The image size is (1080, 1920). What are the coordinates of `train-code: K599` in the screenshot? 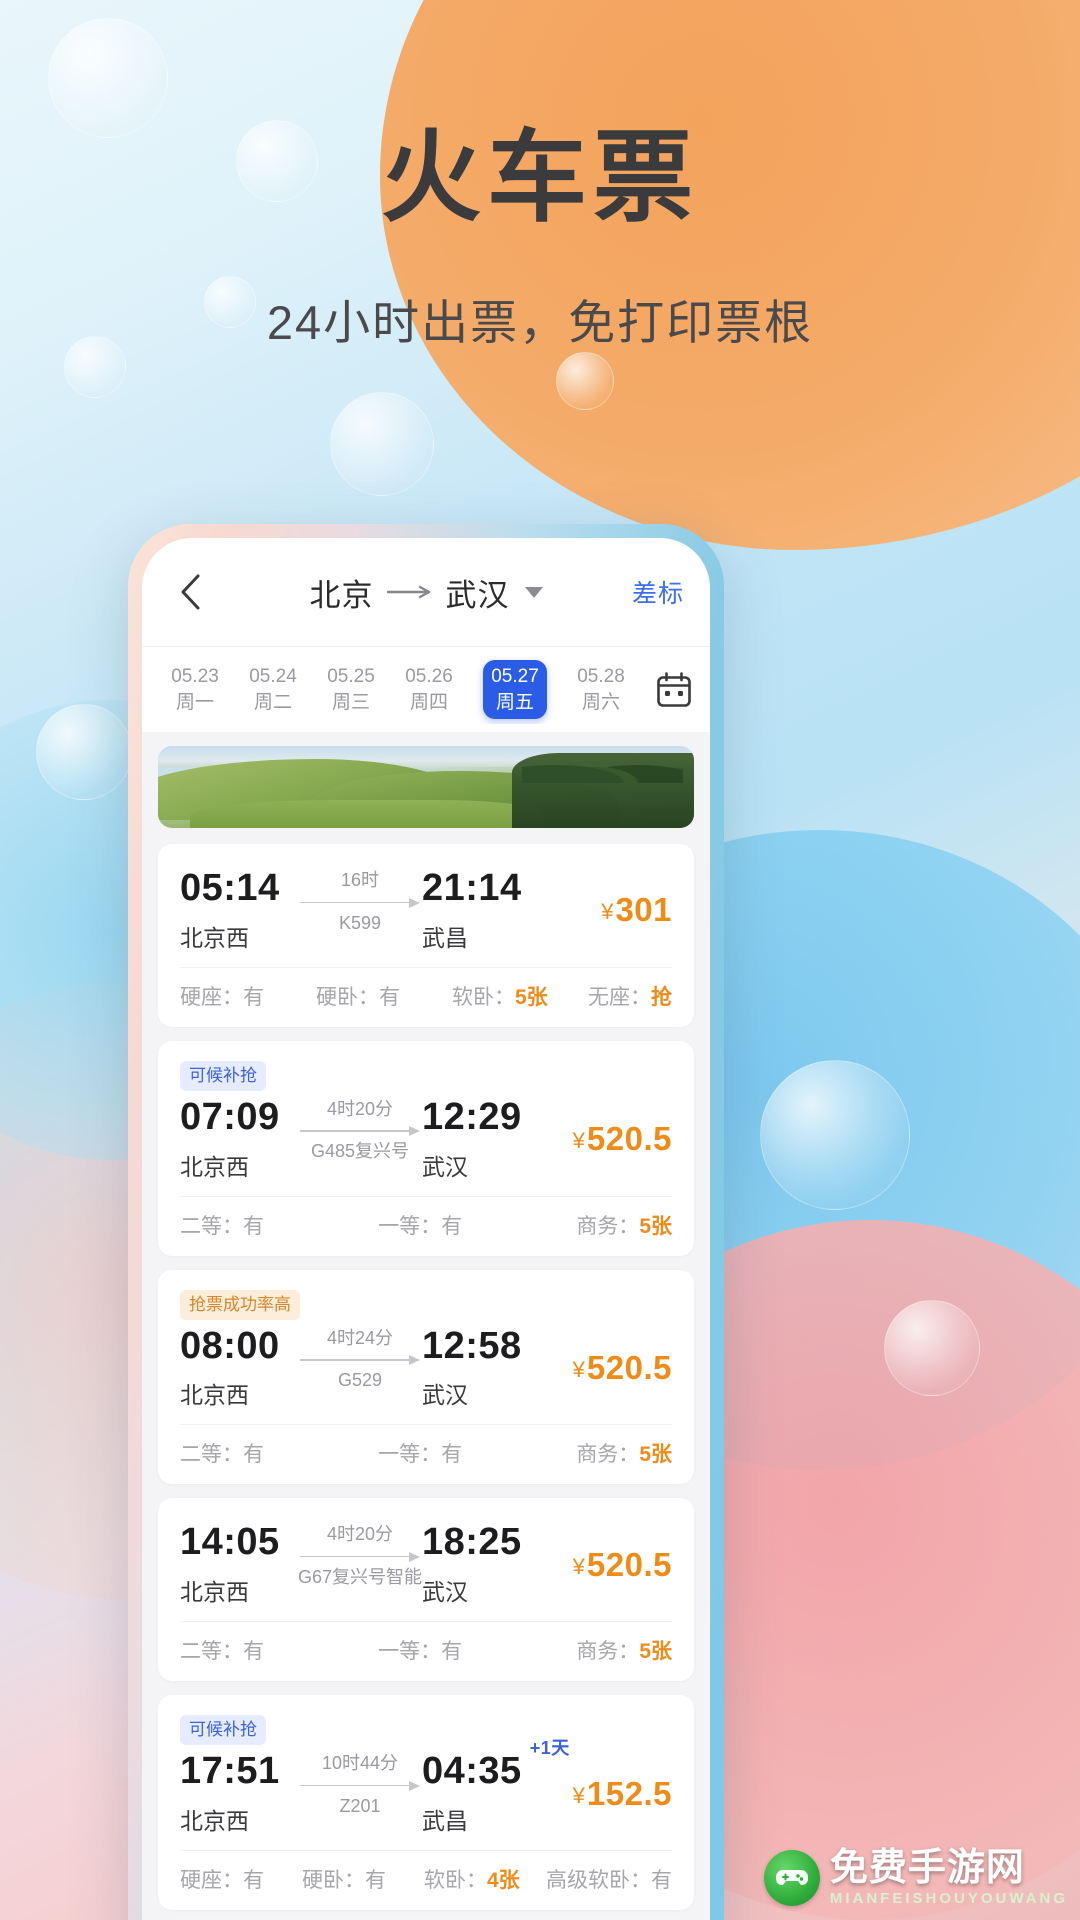 It's located at (360, 922).